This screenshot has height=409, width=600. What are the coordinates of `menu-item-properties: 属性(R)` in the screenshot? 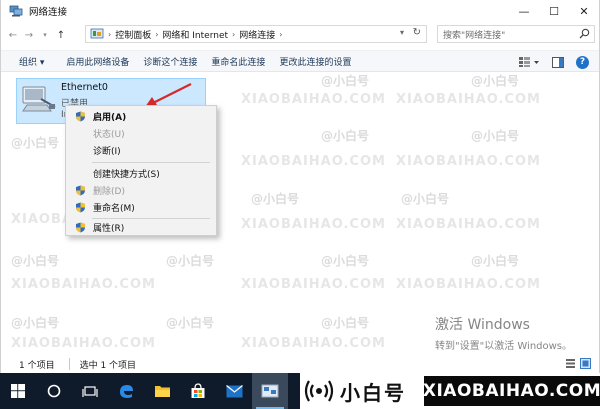 It's located at (141, 227).